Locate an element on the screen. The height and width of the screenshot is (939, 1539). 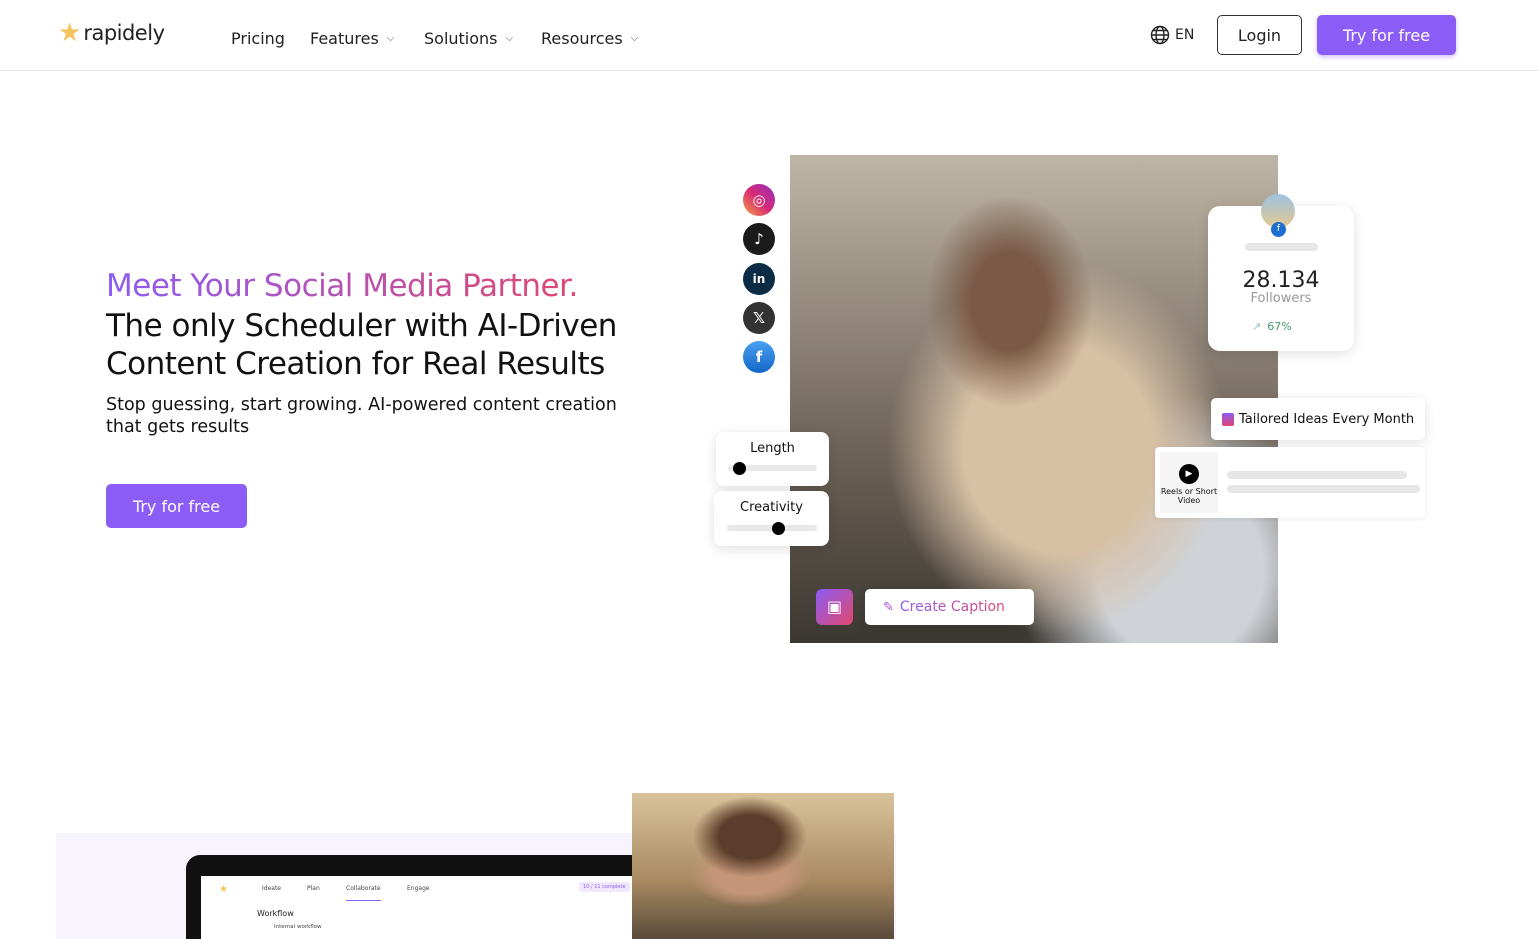
creativity-slider-handle is located at coordinates (779, 528).